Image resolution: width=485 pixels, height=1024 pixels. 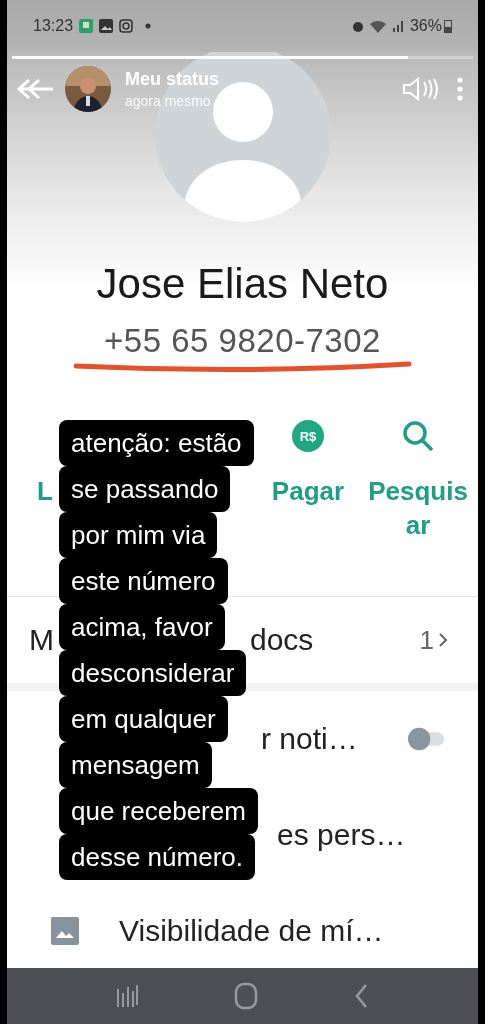 What do you see at coordinates (65, 931) in the screenshot?
I see `image-icon` at bounding box center [65, 931].